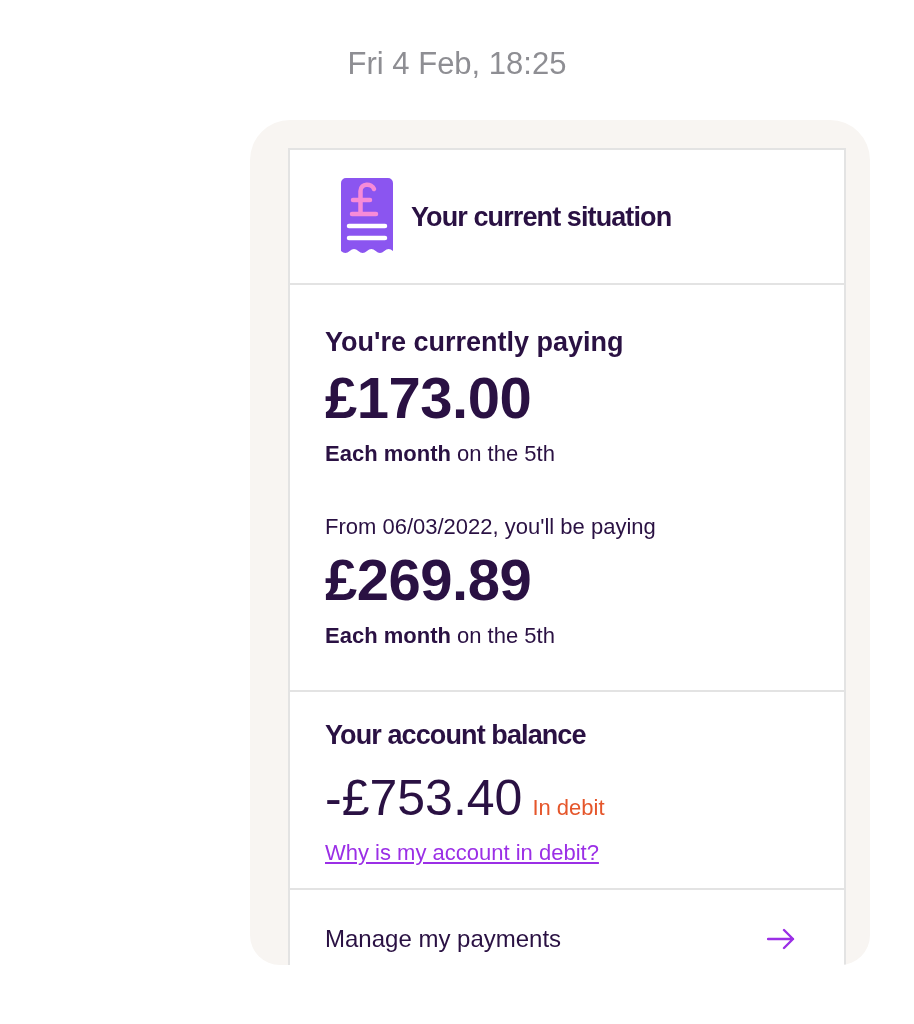  I want to click on payment-amount: £269.89, so click(428, 580).